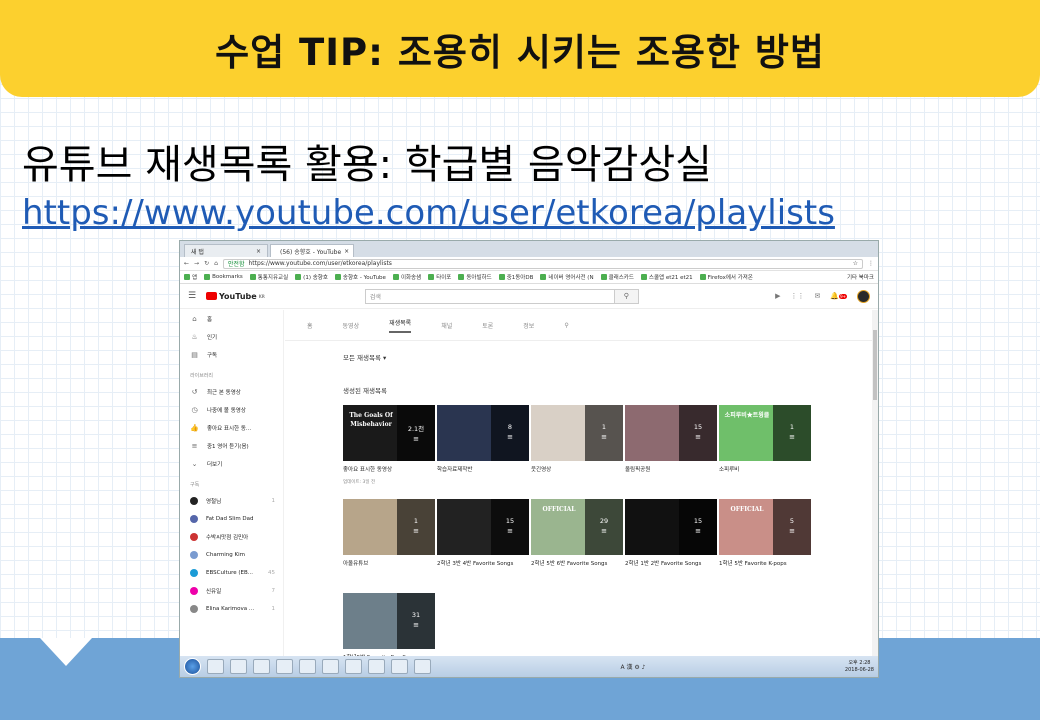  I want to click on playlist-card: 8 ≡ 학습자료제작반, so click(483, 439).